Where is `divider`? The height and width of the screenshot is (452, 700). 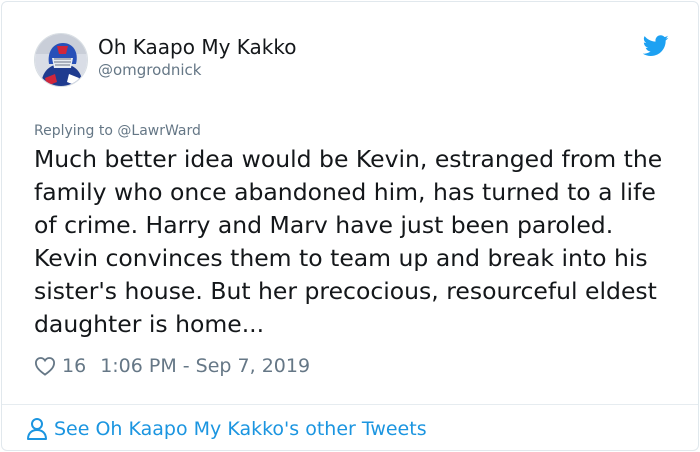 divider is located at coordinates (350, 404).